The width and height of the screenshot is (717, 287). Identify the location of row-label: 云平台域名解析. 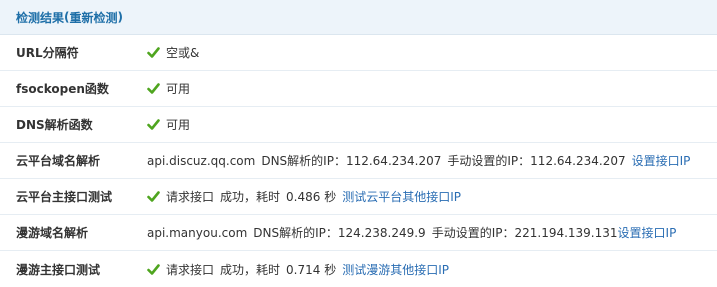
(58, 161).